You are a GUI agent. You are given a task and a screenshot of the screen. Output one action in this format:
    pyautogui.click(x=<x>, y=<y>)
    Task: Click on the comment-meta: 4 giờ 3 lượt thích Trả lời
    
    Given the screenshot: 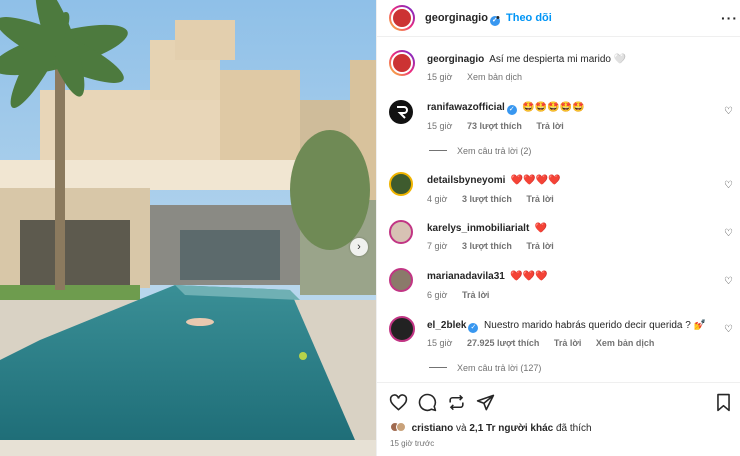 What is the action you would take?
    pyautogui.click(x=496, y=199)
    